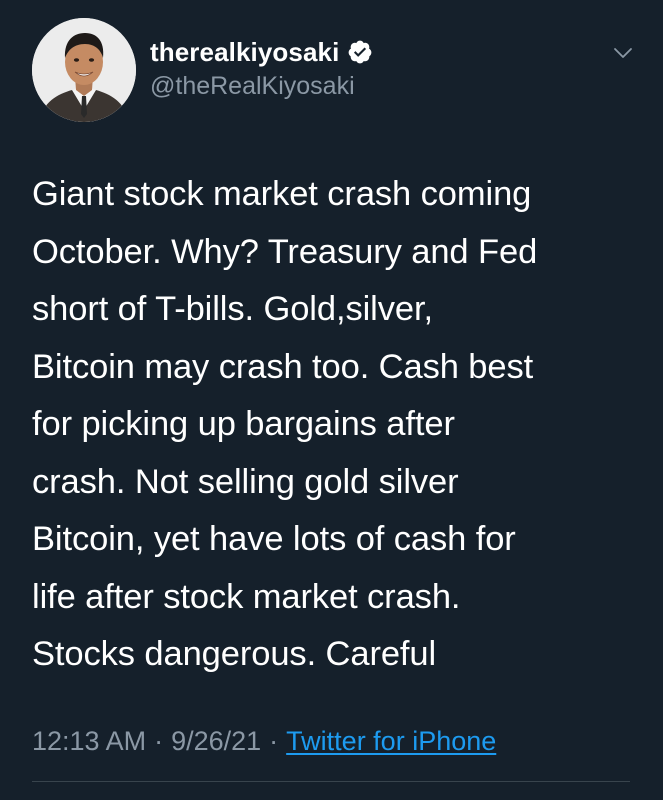 Image resolution: width=663 pixels, height=800 pixels. Describe the element at coordinates (331, 781) in the screenshot. I see `divider` at that location.